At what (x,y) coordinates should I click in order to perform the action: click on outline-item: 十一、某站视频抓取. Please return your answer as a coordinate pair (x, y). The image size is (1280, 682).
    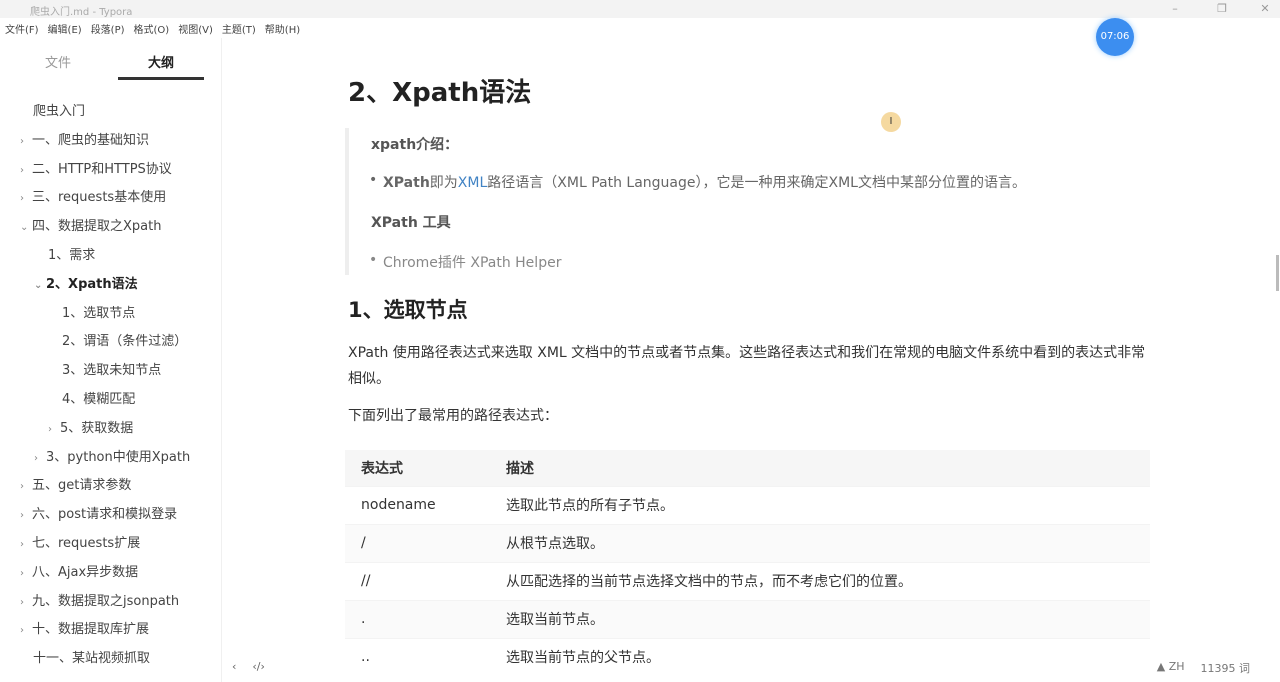
    Looking at the image, I should click on (91, 656).